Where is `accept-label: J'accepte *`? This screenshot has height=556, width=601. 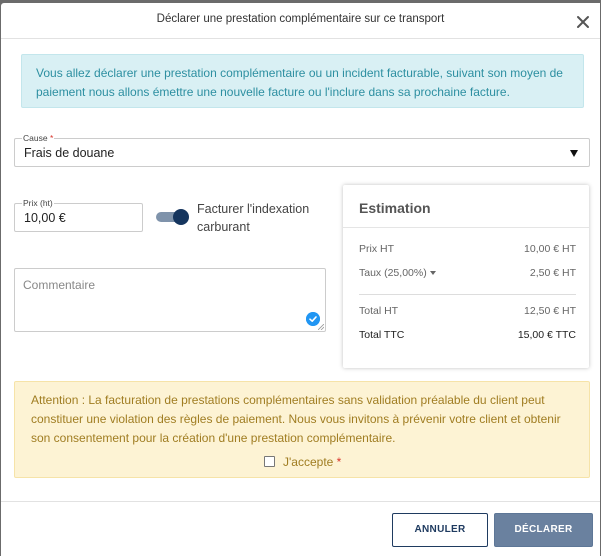 accept-label: J'accepte * is located at coordinates (312, 462).